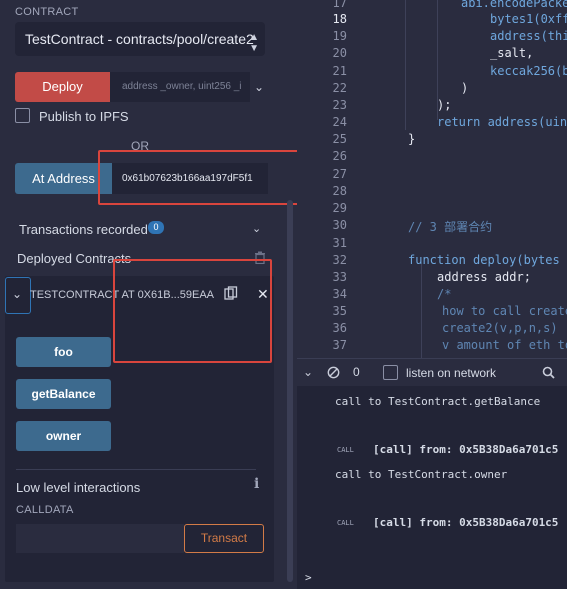 This screenshot has width=567, height=589. What do you see at coordinates (339, 53) in the screenshot?
I see `line-number: 20` at bounding box center [339, 53].